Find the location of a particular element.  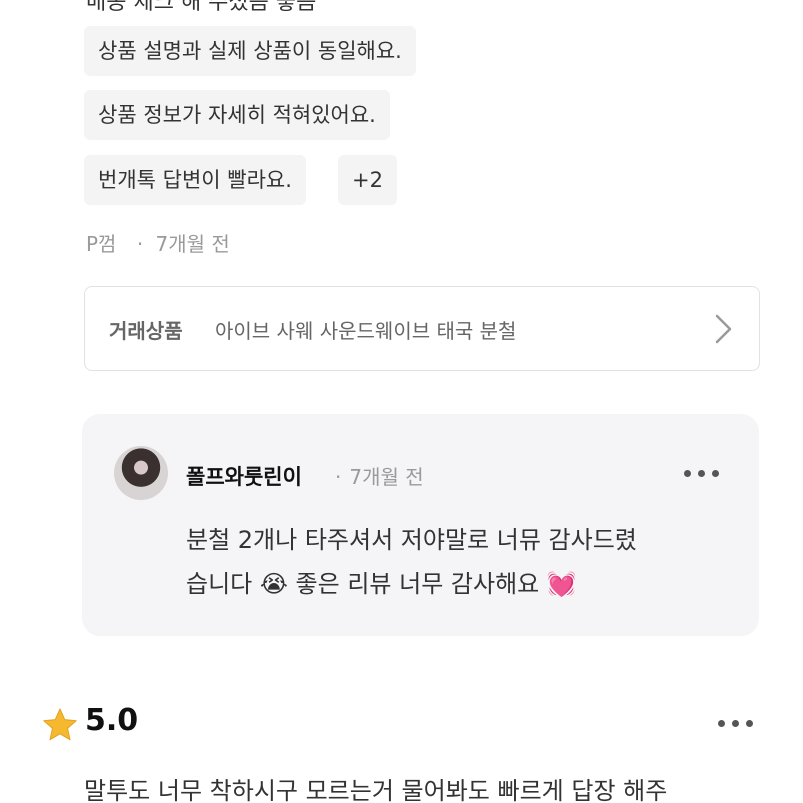

review-tag: 상품 정보가 자세히 적혀있어요. is located at coordinates (237, 115).